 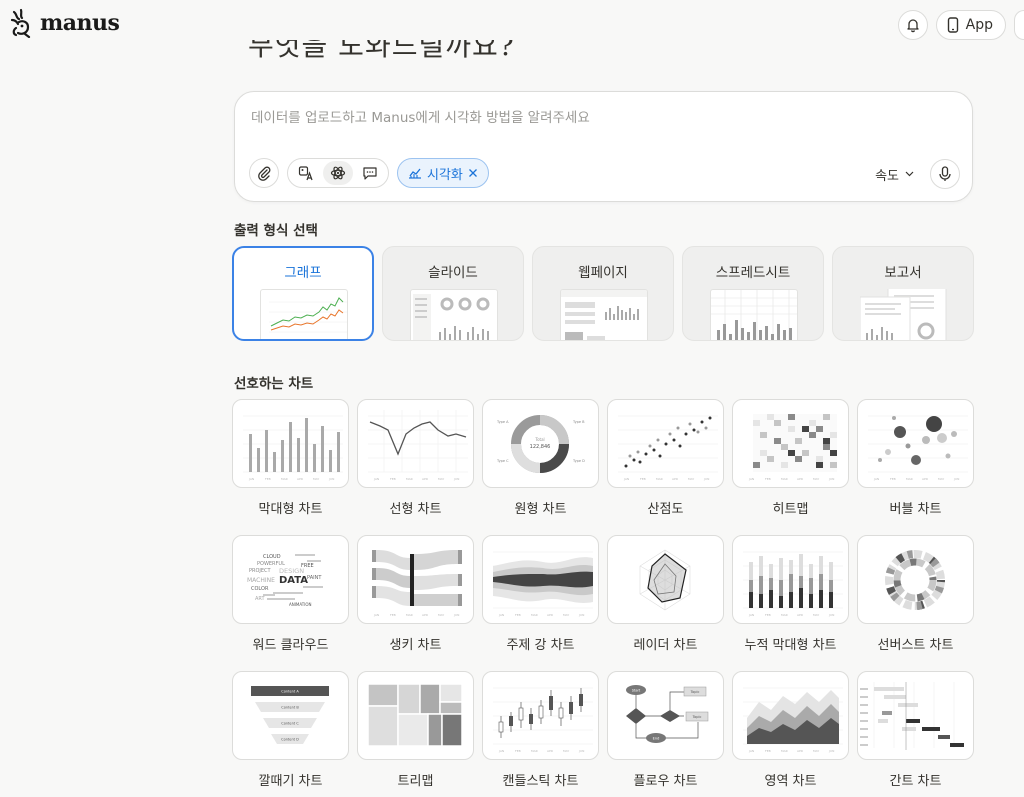 I want to click on chart-option-line: JAN FEB MAR APR MAY JUN 선형 차트, so click(x=415, y=458).